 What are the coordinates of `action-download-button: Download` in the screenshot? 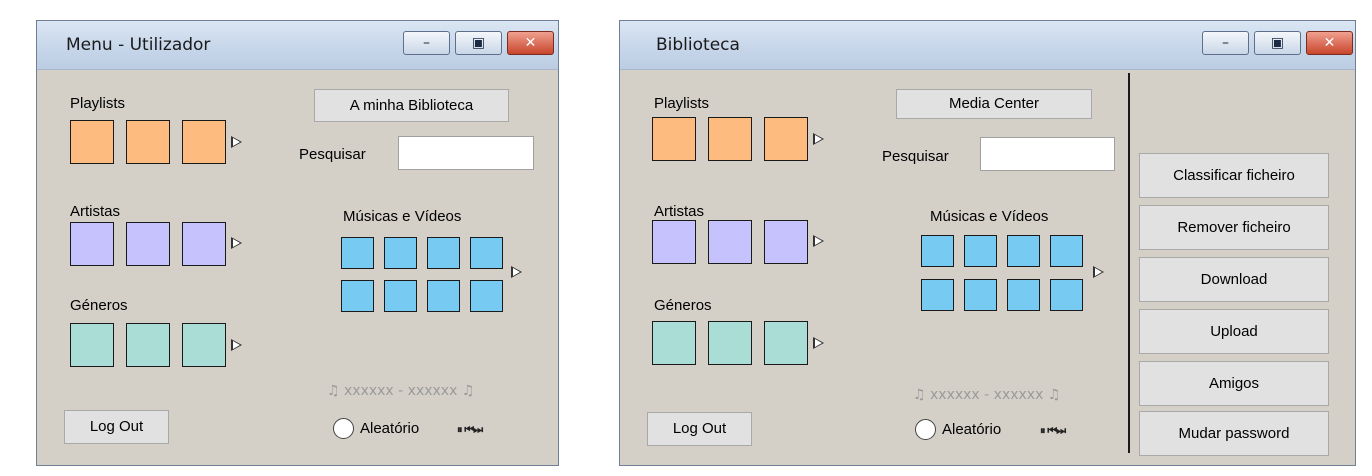 It's located at (1234, 279).